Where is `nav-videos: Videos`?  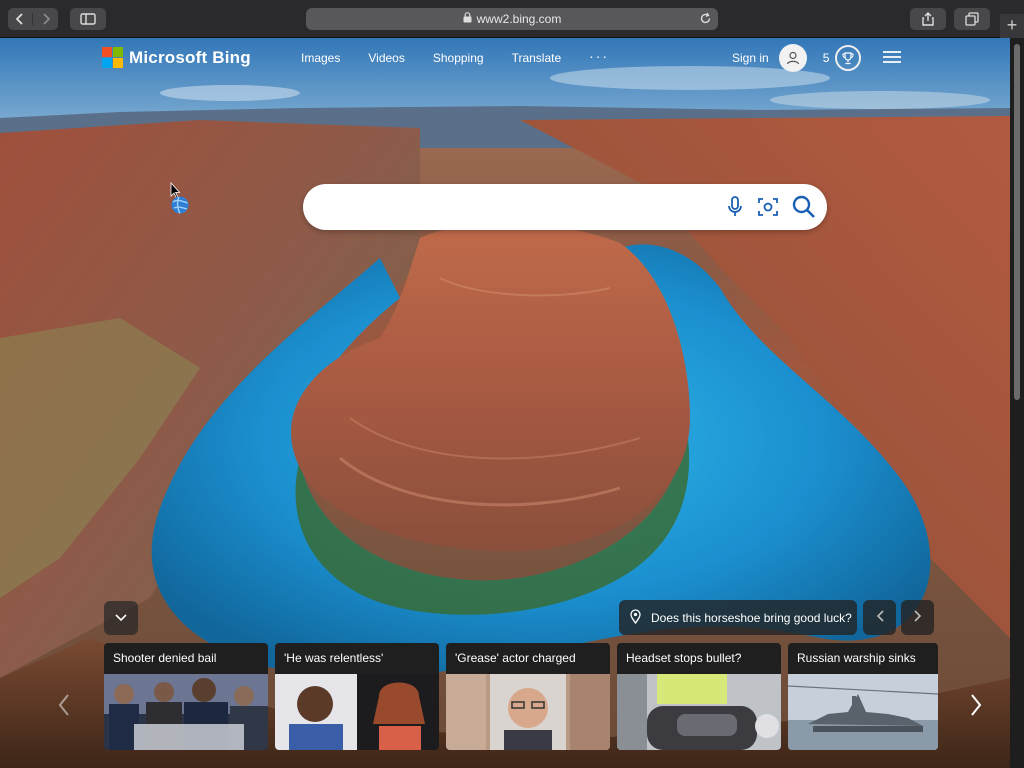
nav-videos: Videos is located at coordinates (386, 58).